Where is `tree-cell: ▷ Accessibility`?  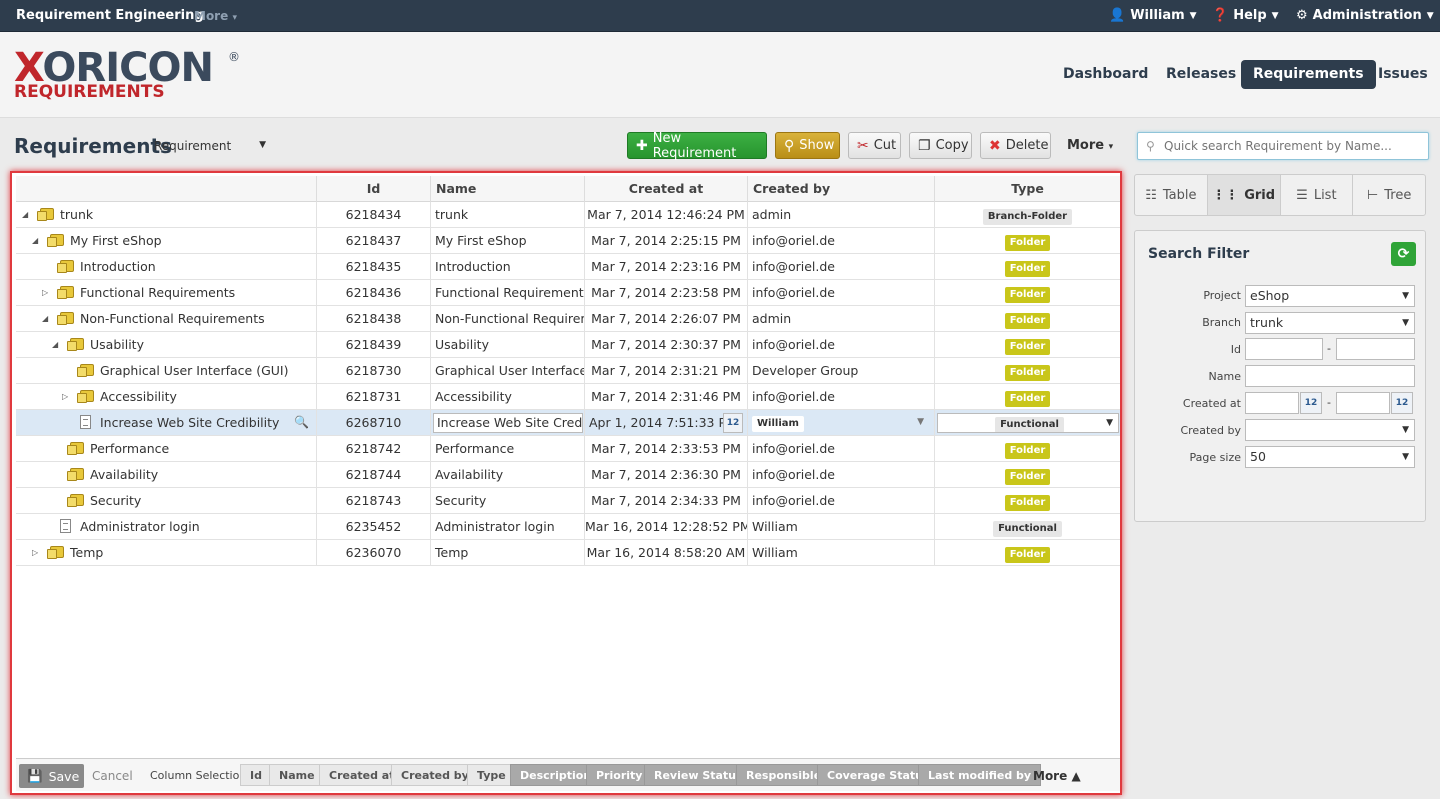 tree-cell: ▷ Accessibility is located at coordinates (166, 397).